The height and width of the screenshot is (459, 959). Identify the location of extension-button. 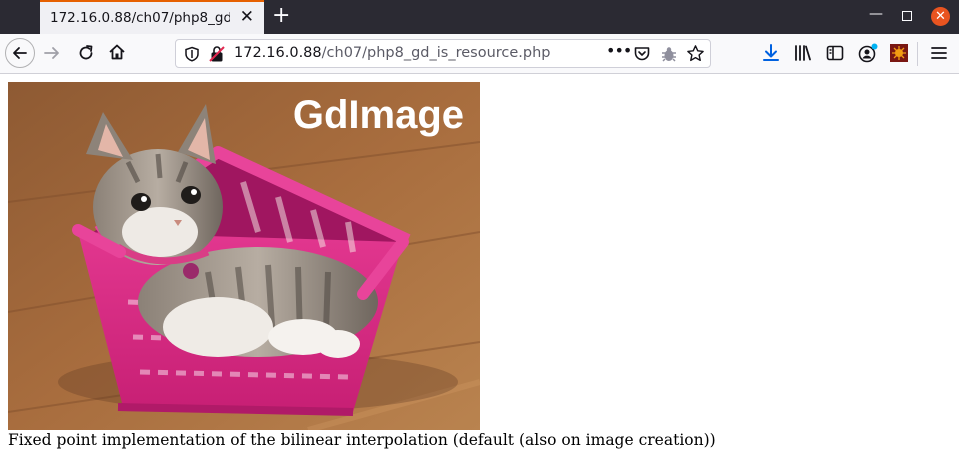
(899, 55).